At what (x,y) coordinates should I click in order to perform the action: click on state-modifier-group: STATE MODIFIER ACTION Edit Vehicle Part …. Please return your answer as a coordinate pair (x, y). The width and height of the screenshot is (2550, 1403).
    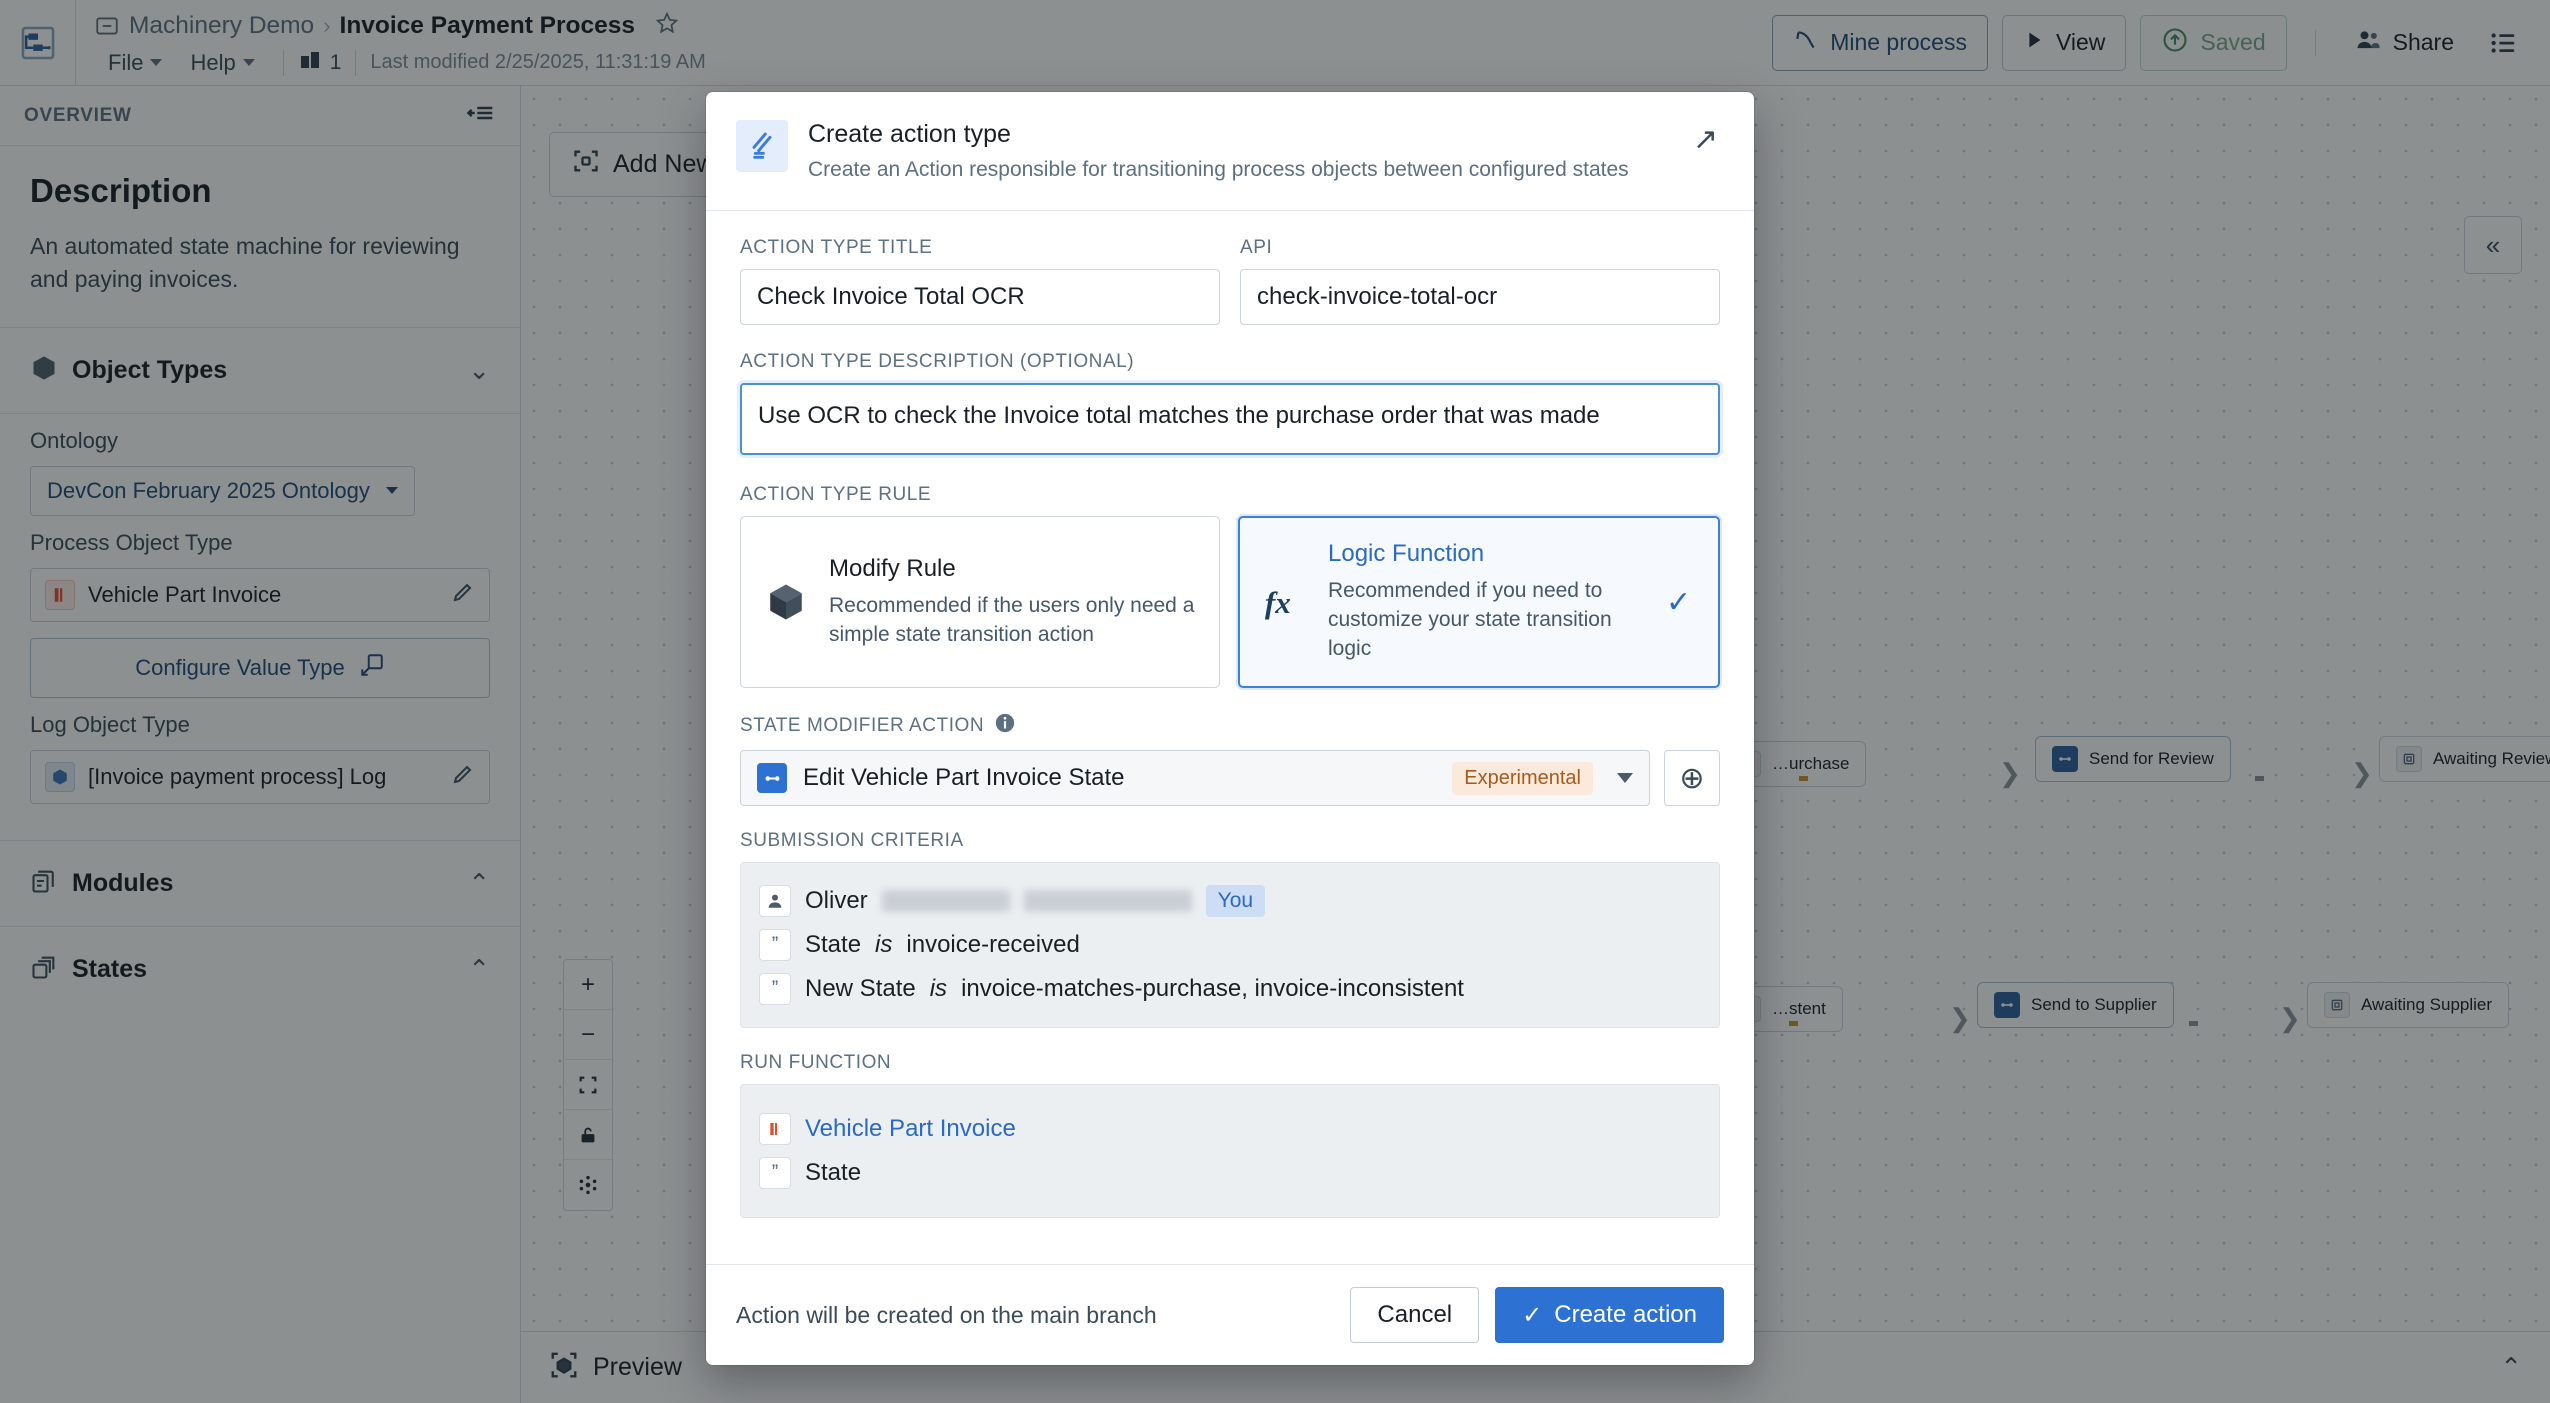
    Looking at the image, I should click on (1230, 759).